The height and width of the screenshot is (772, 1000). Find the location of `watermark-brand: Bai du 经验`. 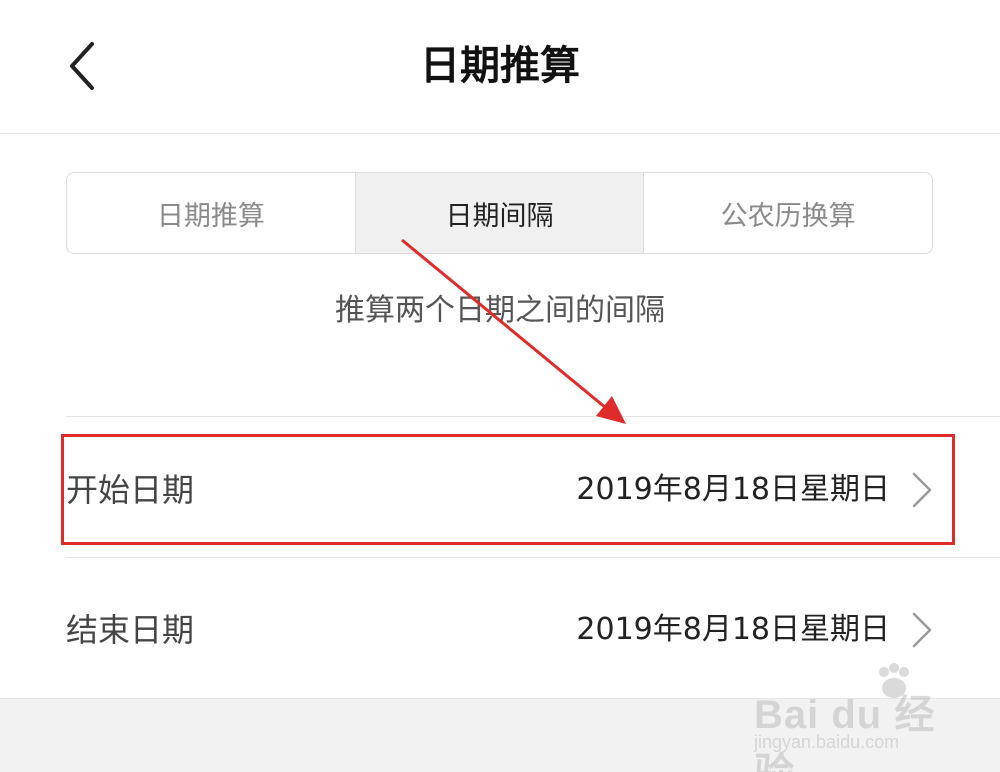

watermark-brand: Bai du 经验 is located at coordinates (845, 732).